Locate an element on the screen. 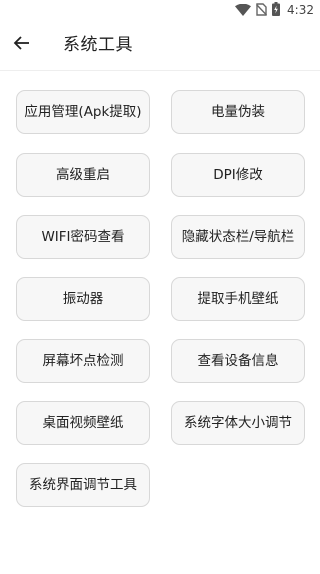  advanced-reboot-button: 高级重启 is located at coordinates (83, 175).